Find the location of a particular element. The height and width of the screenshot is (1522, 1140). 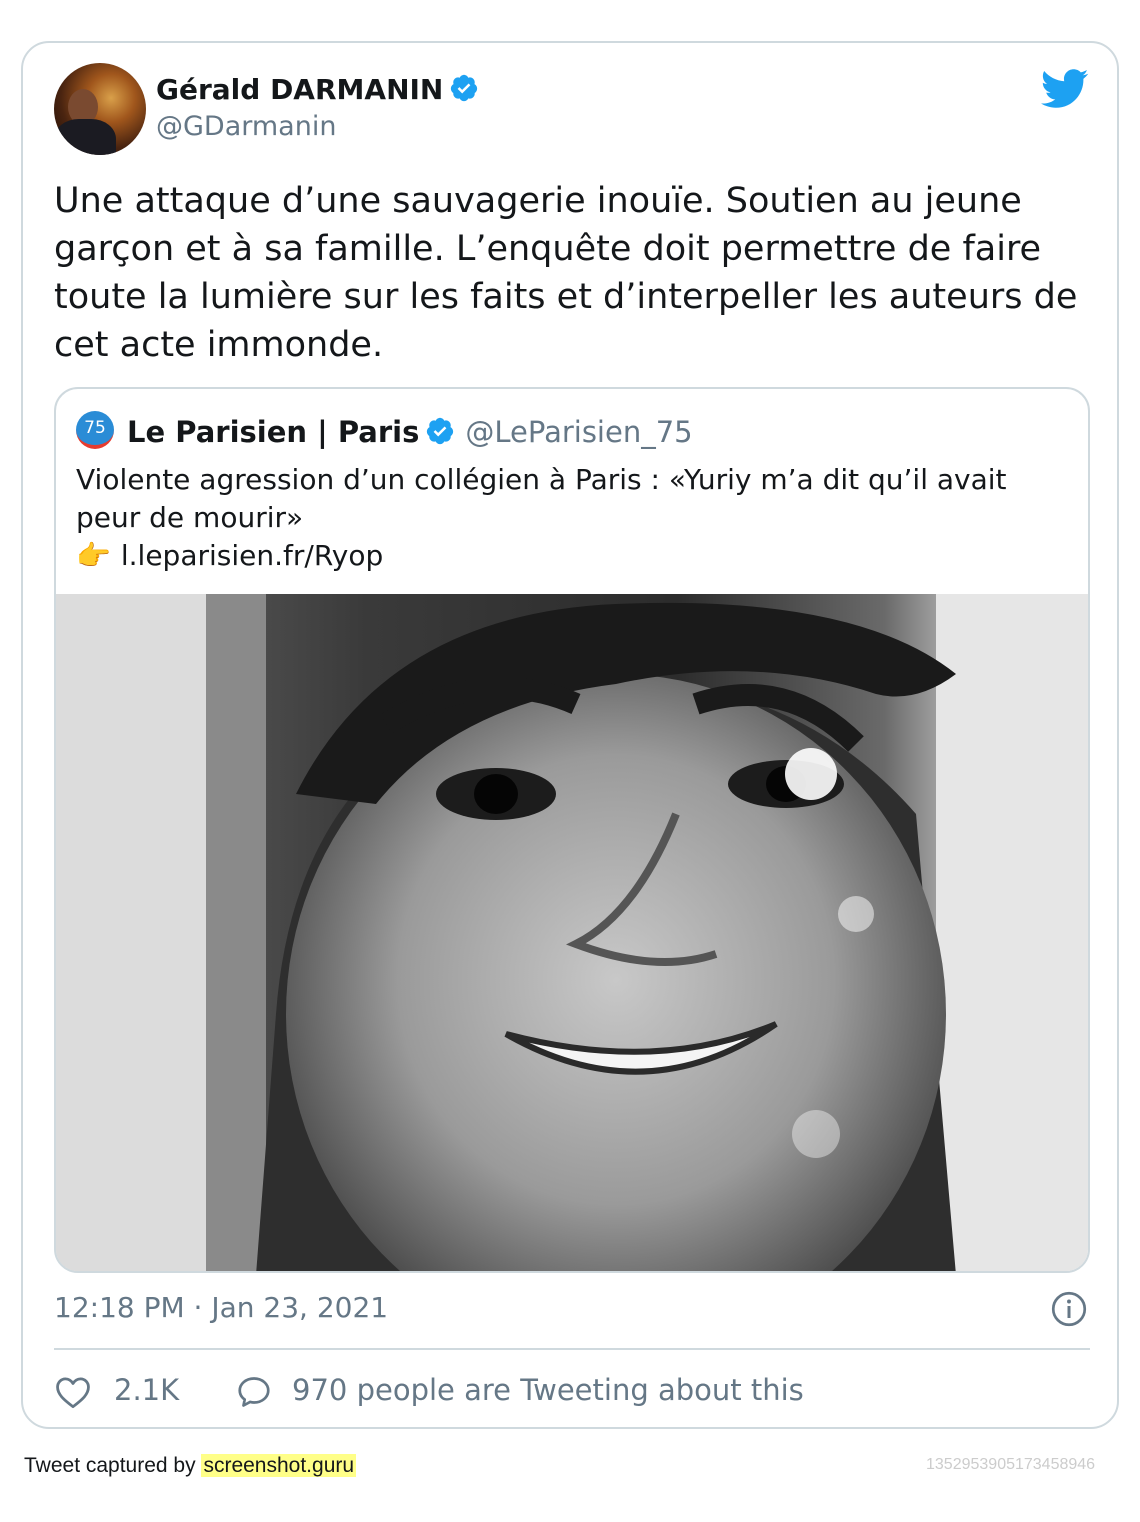

info-icon is located at coordinates (1069, 1309).